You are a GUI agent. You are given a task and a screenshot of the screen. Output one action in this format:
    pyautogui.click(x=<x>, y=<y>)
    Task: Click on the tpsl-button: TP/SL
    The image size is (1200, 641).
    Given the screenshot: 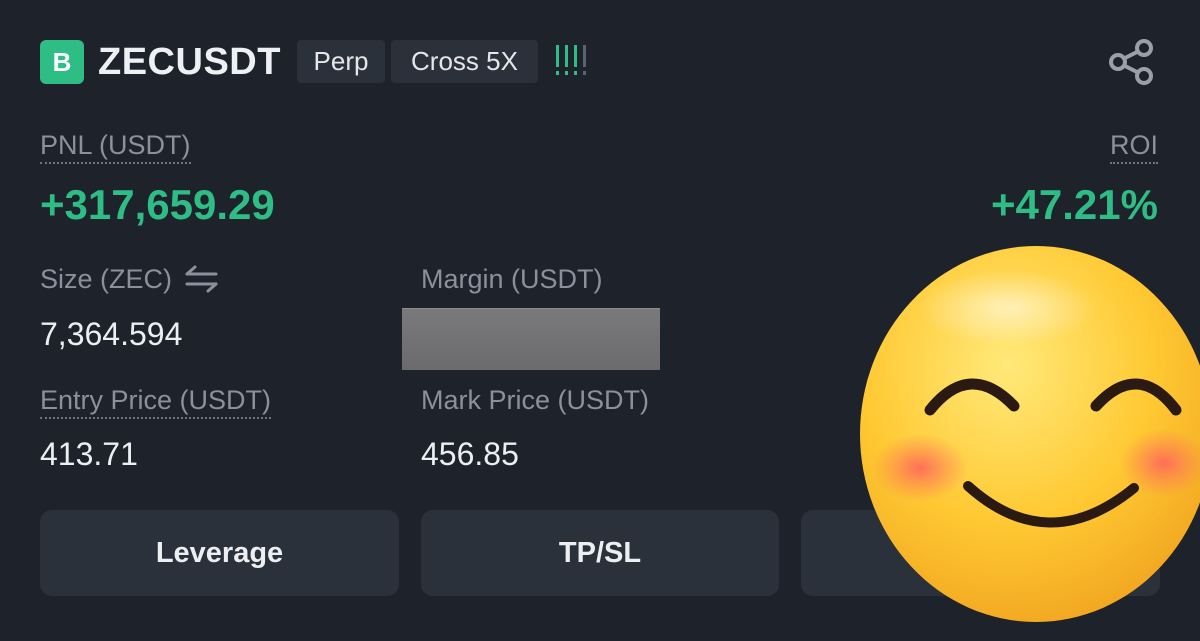 What is the action you would take?
    pyautogui.click(x=600, y=553)
    